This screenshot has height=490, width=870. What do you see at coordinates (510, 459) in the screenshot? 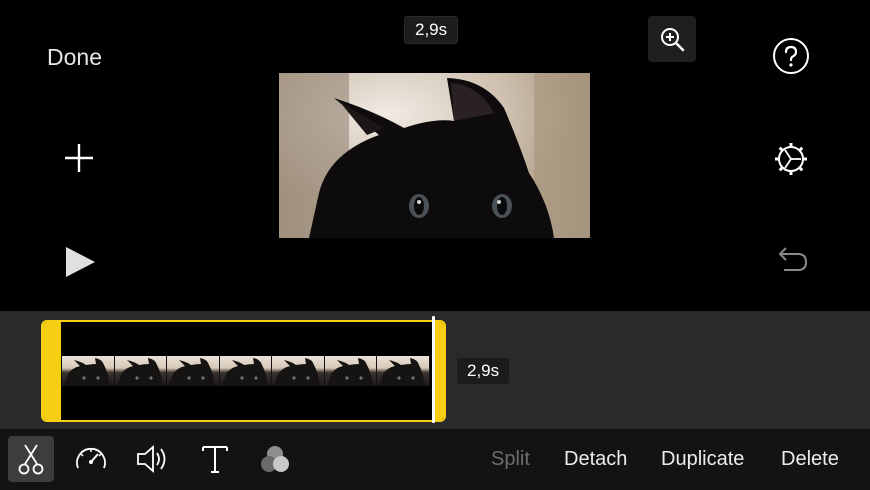
I see `split-action: Split` at bounding box center [510, 459].